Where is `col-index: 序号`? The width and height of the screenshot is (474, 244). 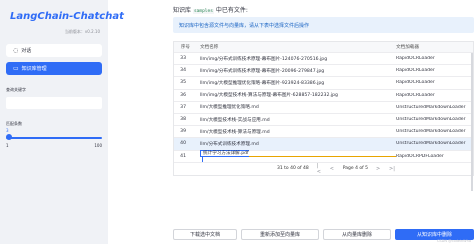
col-index: 序号 is located at coordinates (182, 47).